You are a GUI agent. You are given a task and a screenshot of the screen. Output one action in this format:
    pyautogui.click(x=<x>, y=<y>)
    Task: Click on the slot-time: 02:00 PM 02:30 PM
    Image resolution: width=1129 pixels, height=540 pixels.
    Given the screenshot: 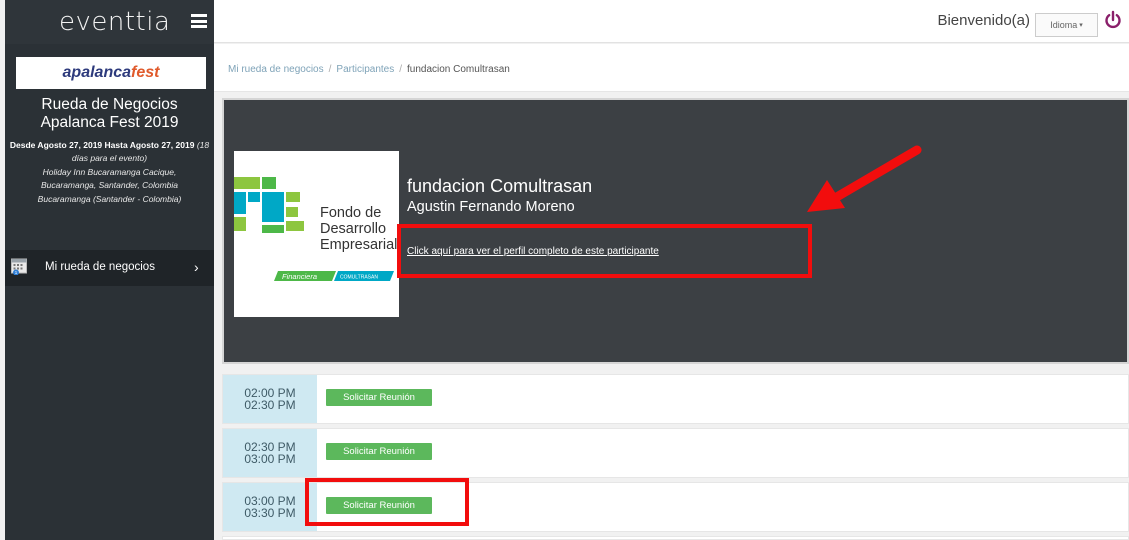 What is the action you would take?
    pyautogui.click(x=270, y=399)
    